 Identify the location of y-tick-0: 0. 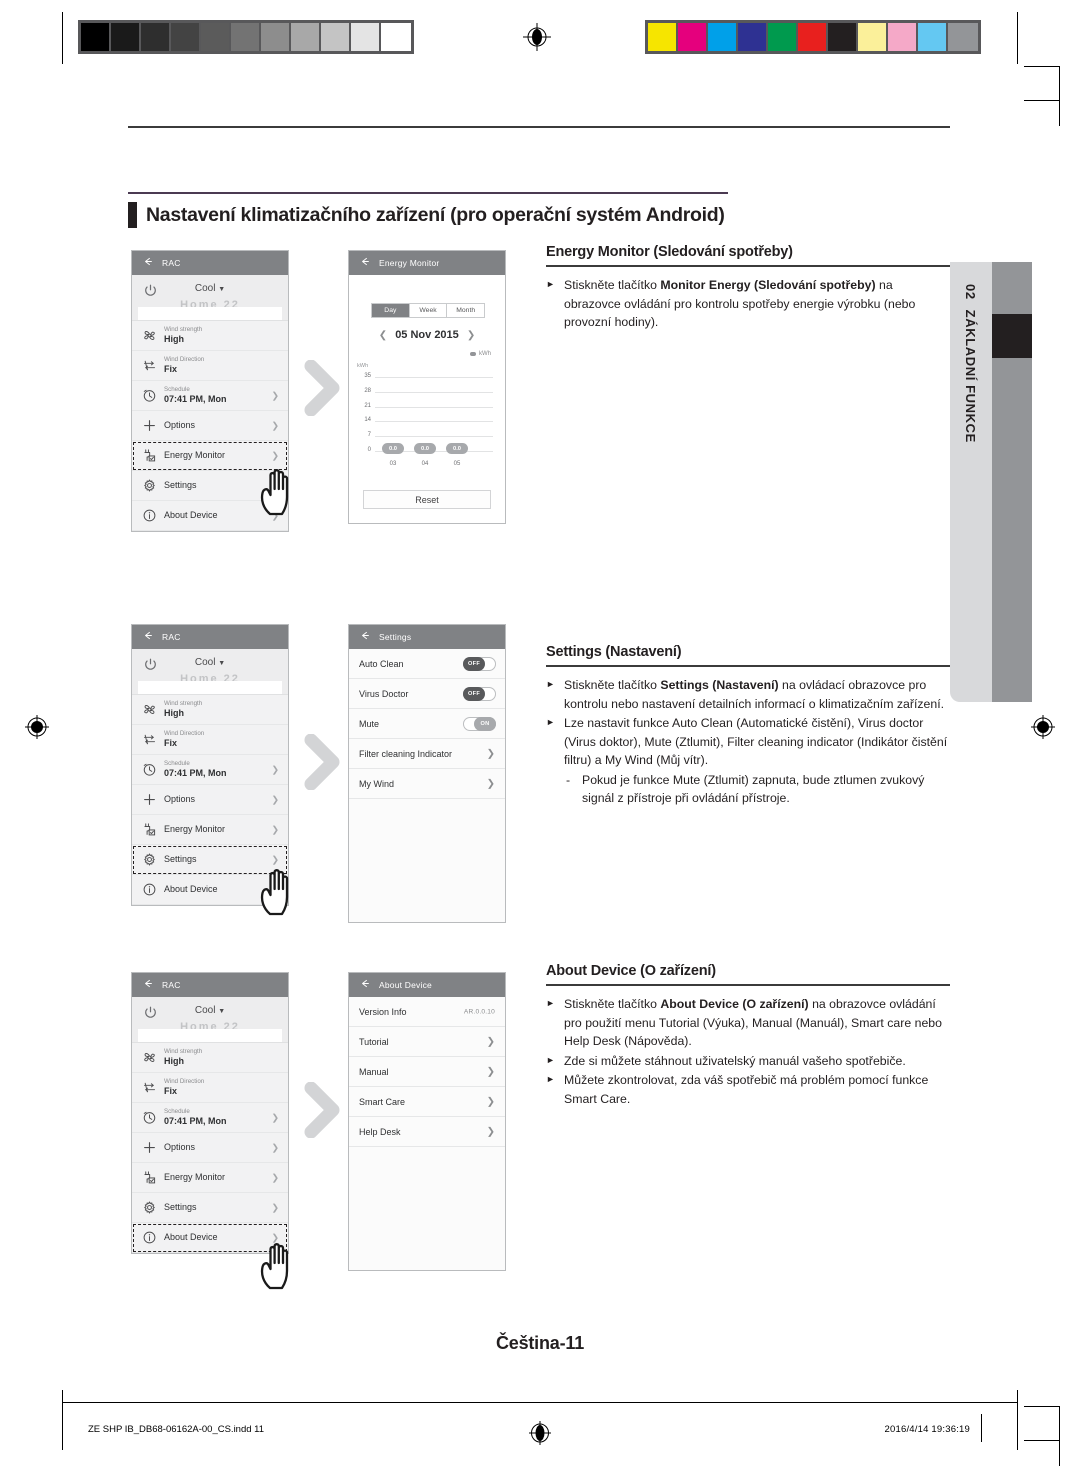
(369, 450).